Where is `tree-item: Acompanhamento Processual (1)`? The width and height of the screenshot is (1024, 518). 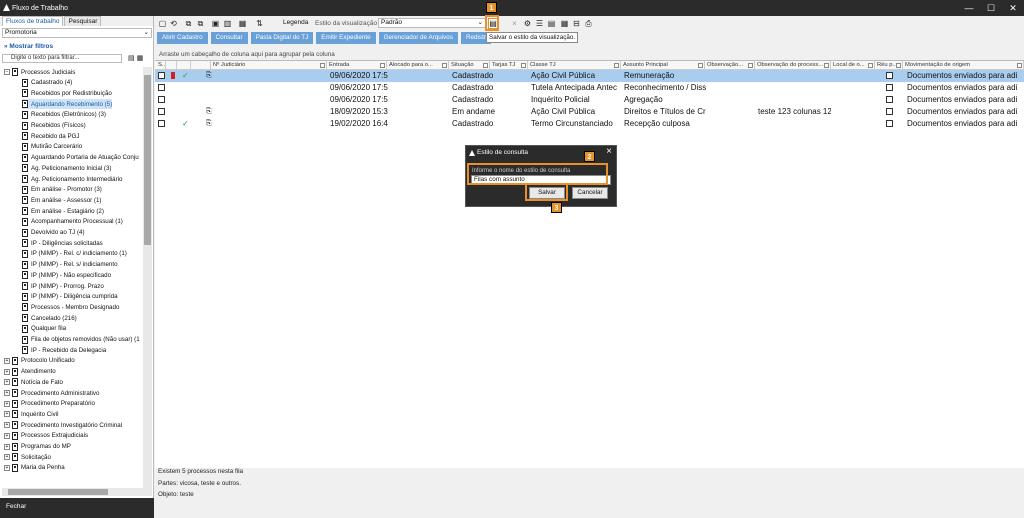 tree-item: Acompanhamento Processual (1) is located at coordinates (72, 222).